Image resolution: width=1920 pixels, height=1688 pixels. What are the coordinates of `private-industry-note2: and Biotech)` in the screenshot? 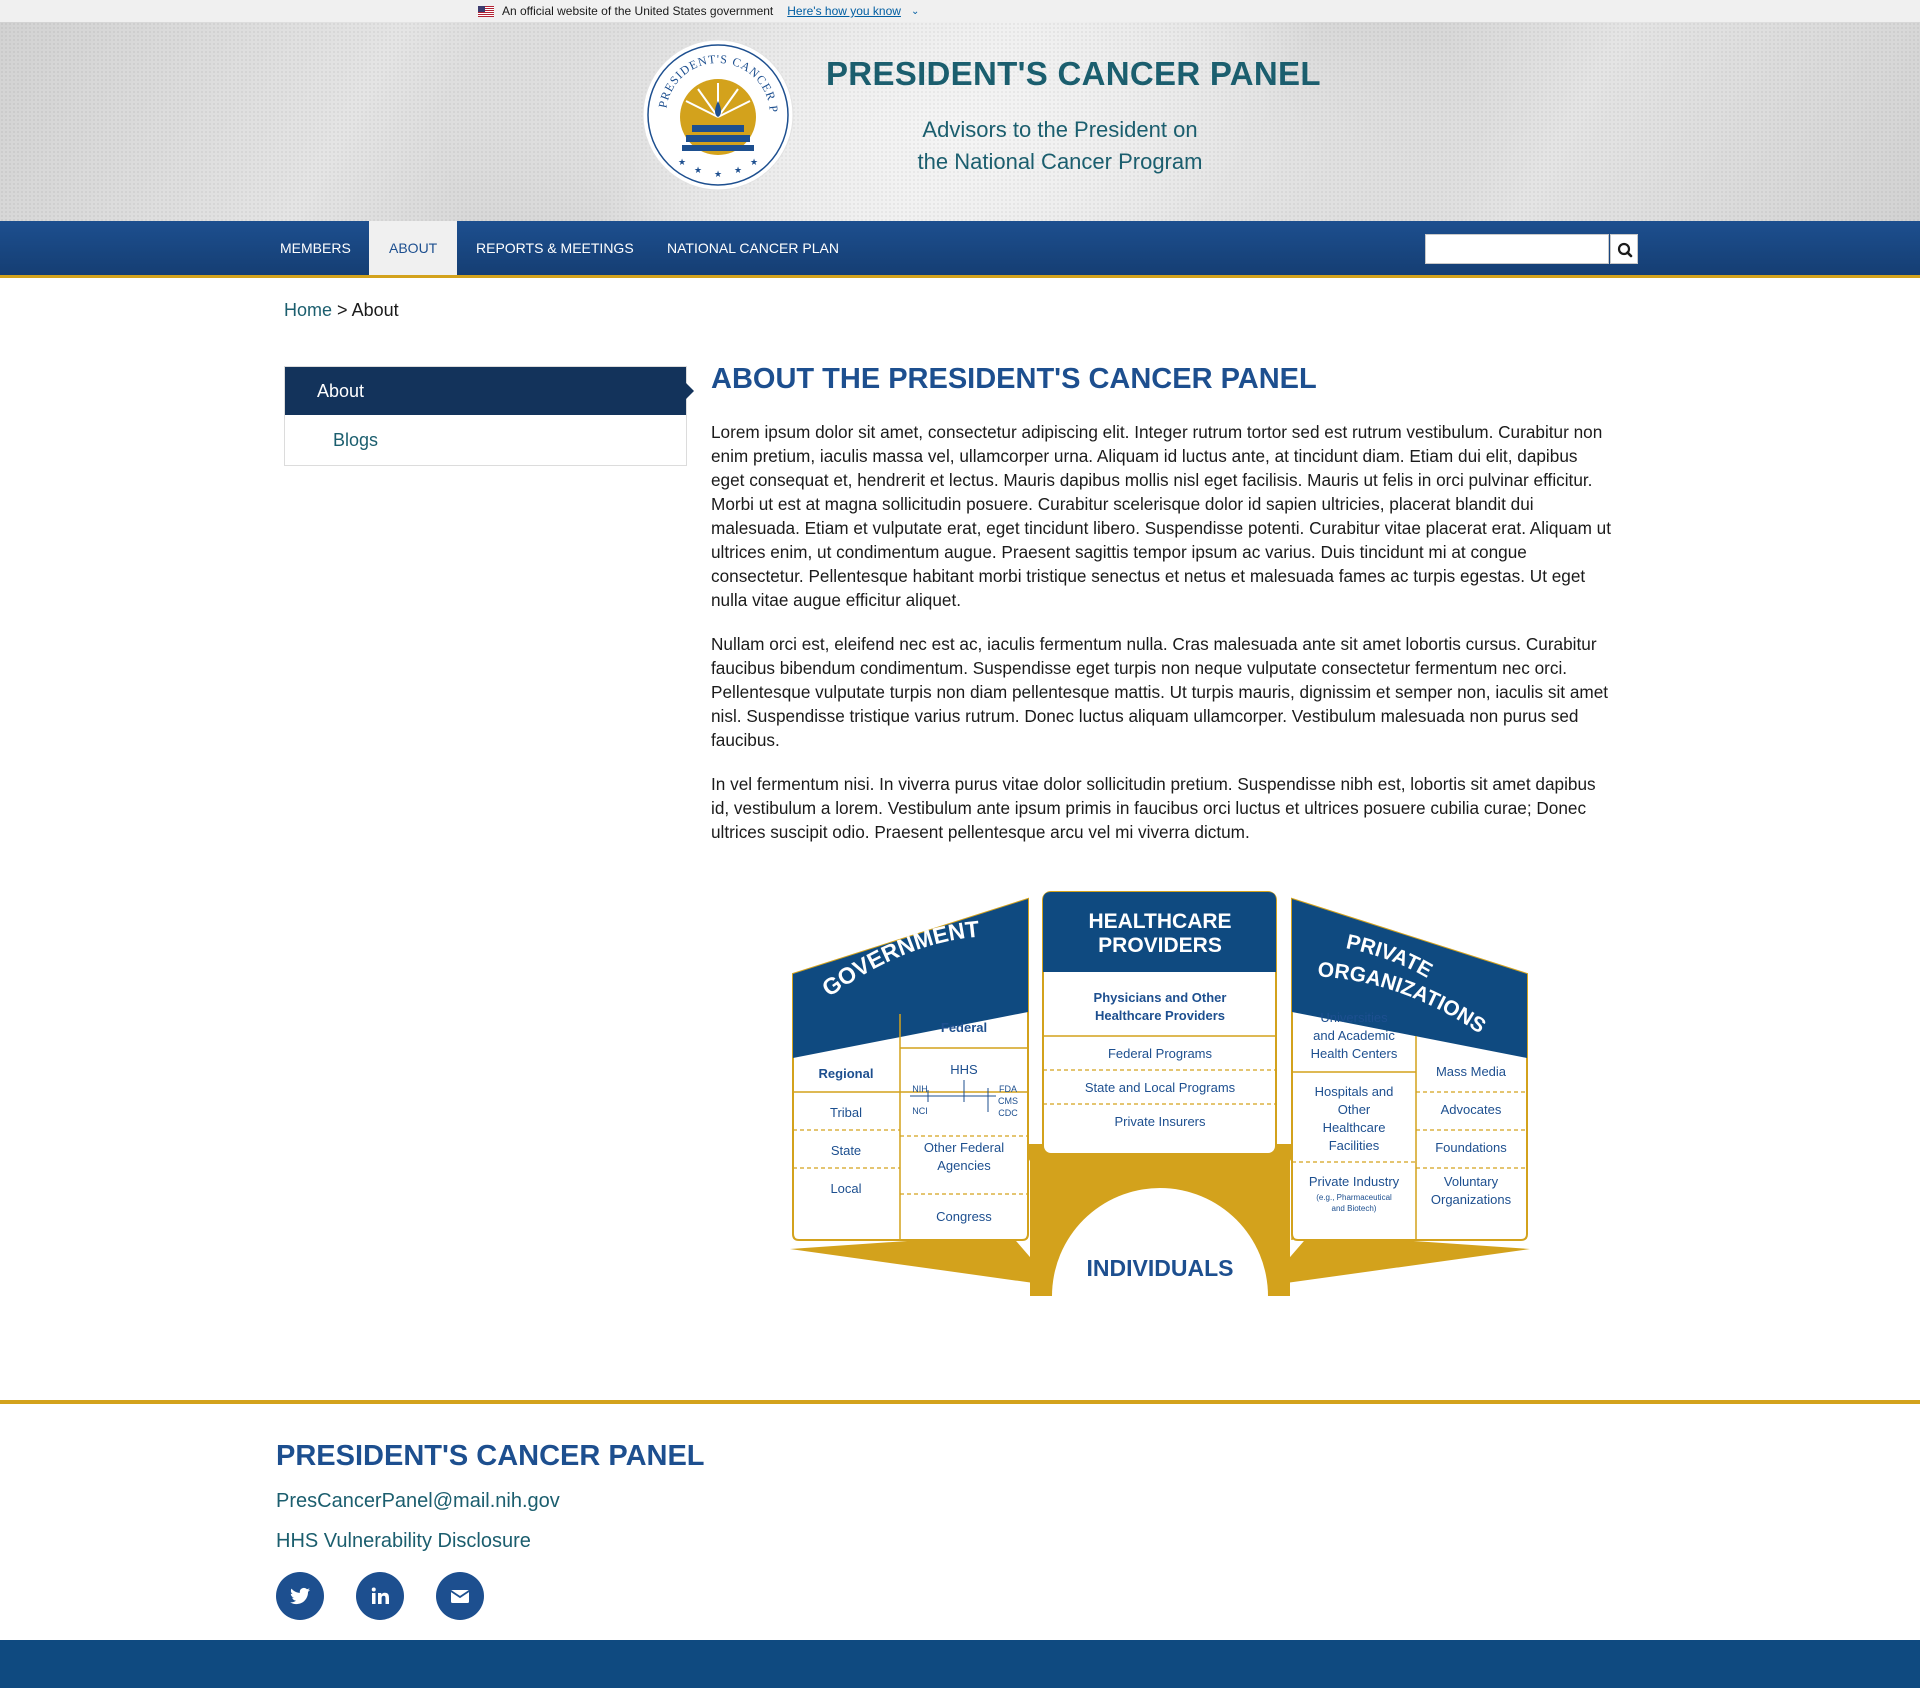 It's located at (1354, 1208).